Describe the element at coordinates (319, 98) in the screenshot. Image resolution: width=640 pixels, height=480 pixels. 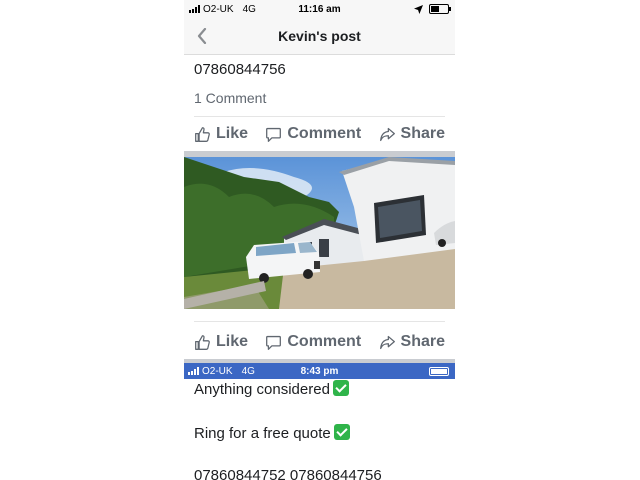
I see `comment-count-link: 1 Comment` at that location.